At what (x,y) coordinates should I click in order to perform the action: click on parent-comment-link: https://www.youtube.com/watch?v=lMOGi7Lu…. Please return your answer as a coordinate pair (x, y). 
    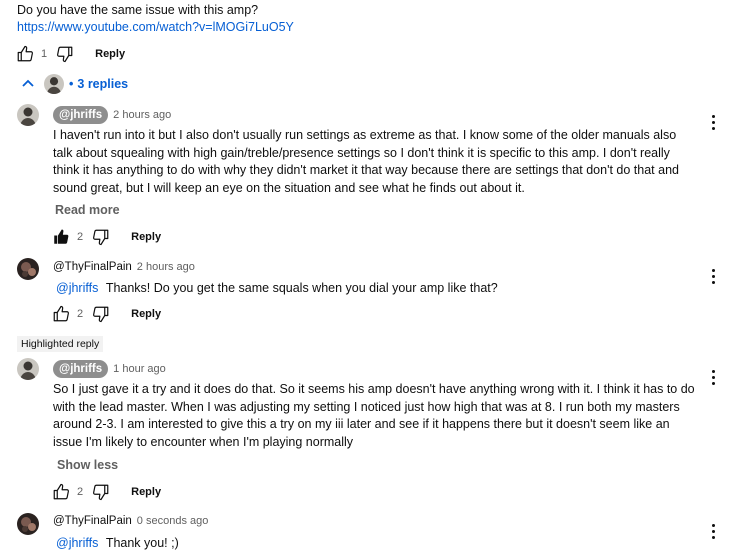
    Looking at the image, I should click on (155, 27).